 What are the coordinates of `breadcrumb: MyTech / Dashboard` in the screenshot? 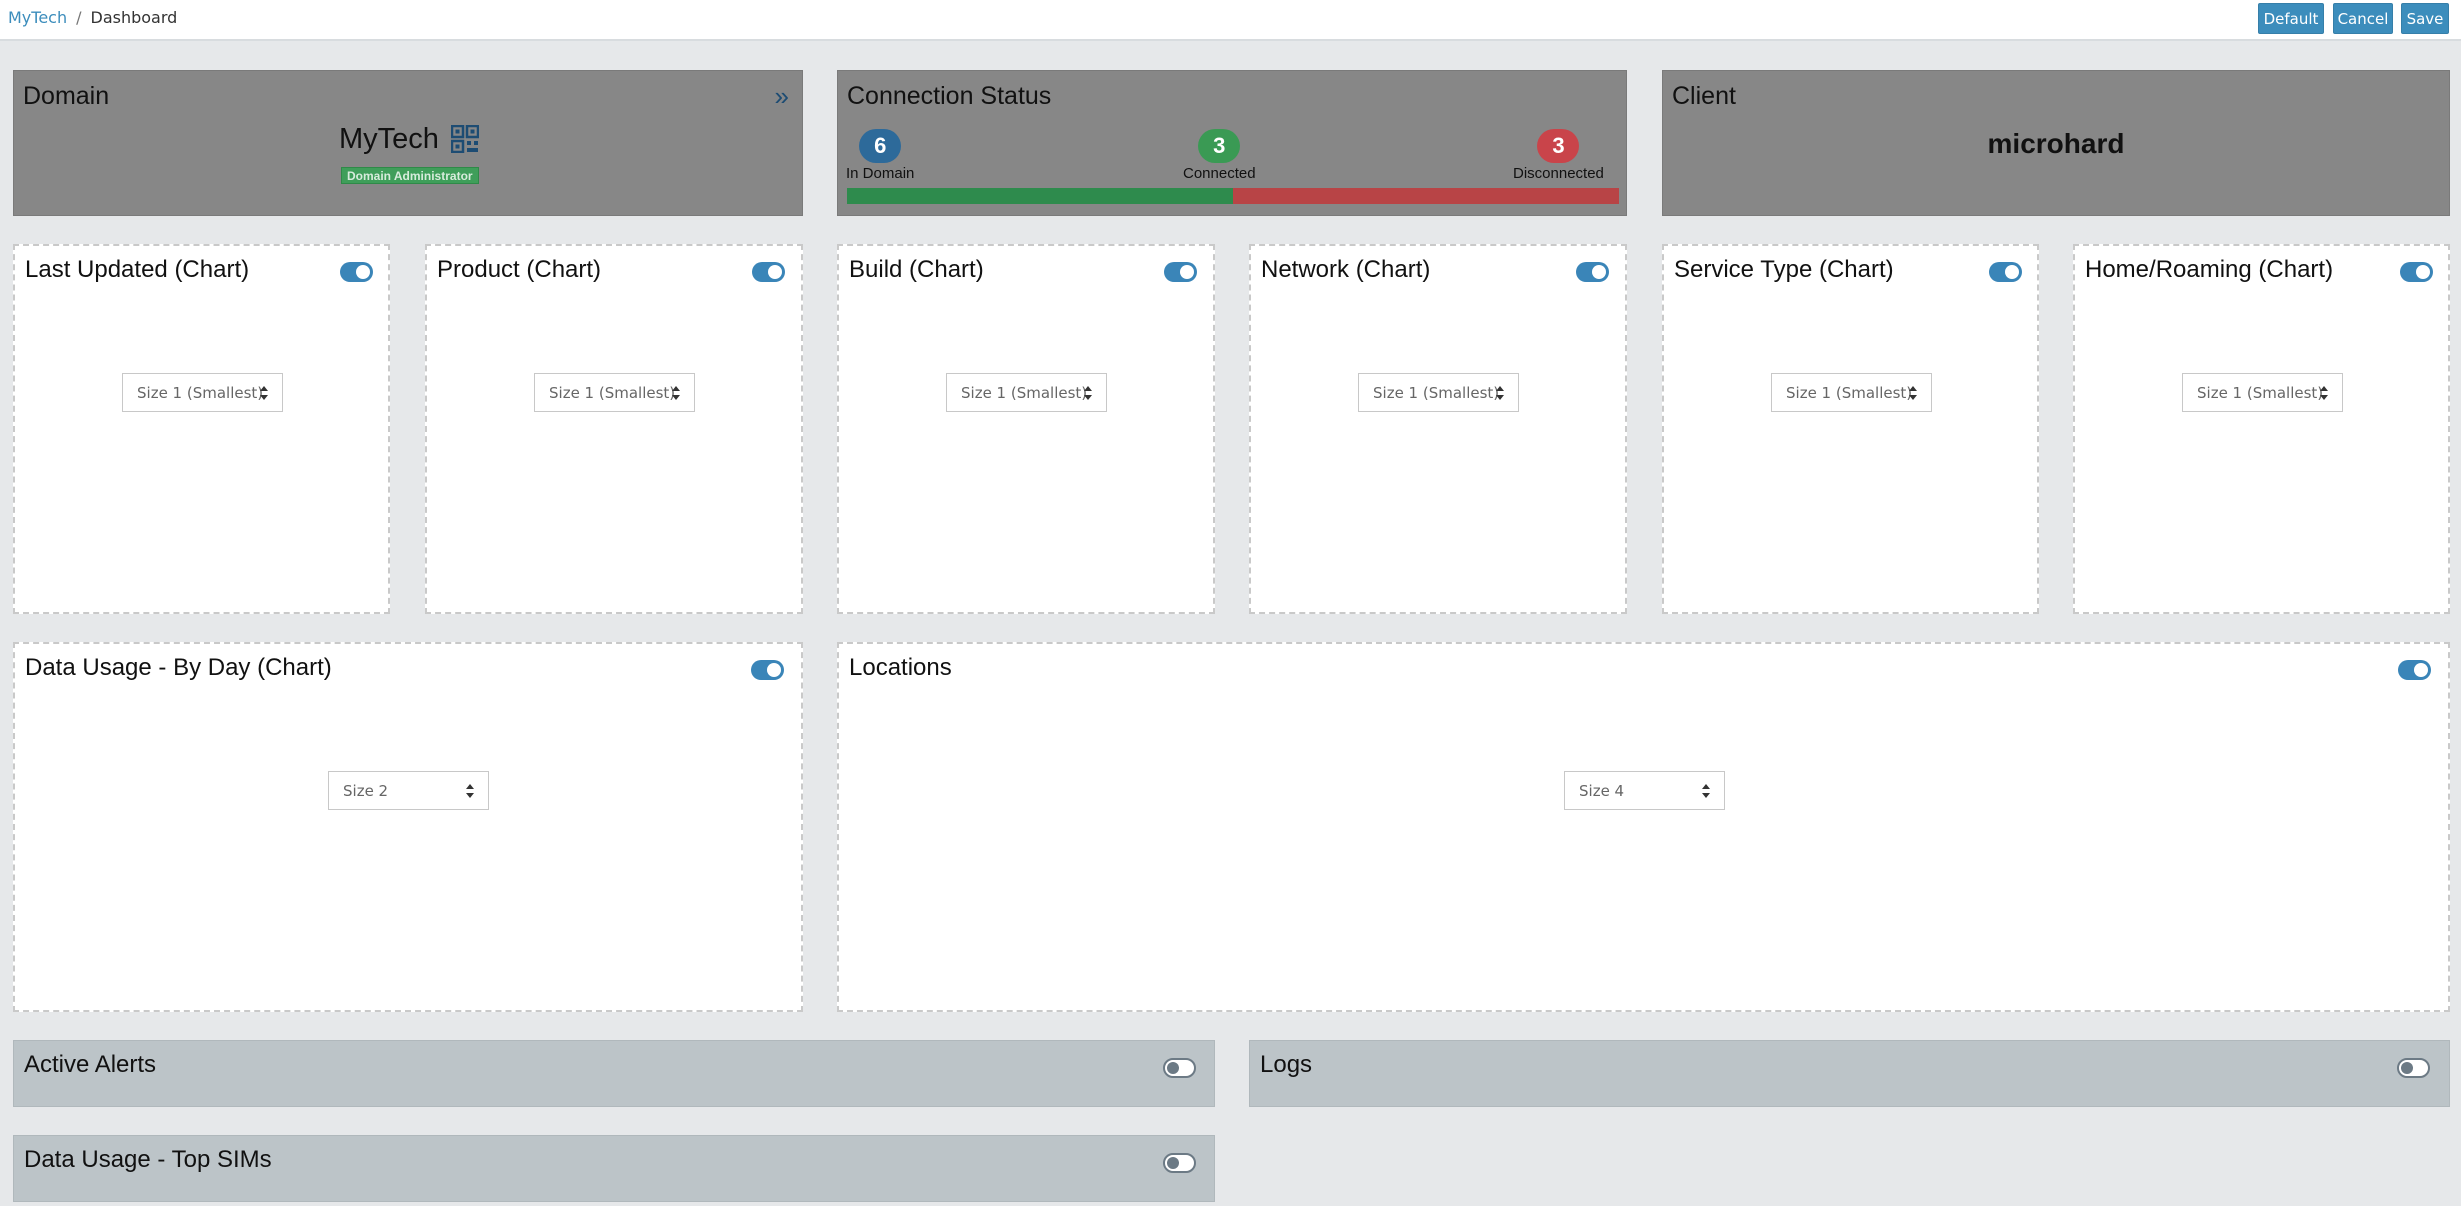 It's located at (92, 17).